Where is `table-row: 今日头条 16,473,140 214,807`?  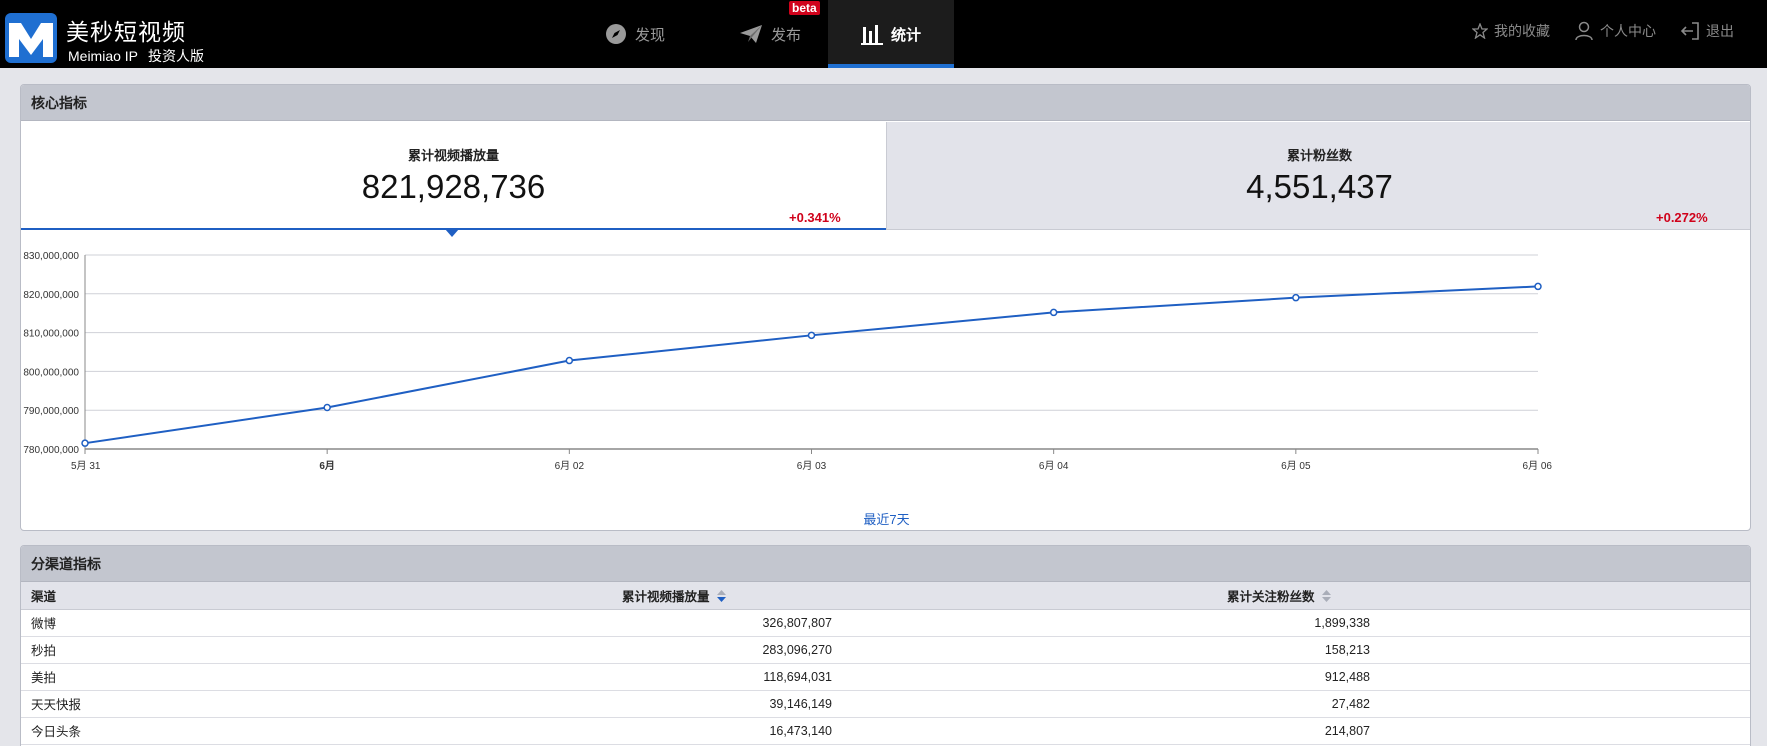
table-row: 今日头条 16,473,140 214,807 is located at coordinates (885, 731).